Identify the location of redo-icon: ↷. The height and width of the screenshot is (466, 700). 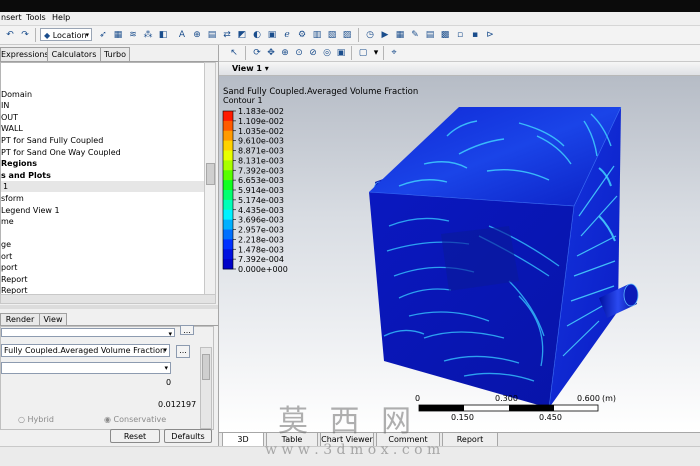
(25, 35).